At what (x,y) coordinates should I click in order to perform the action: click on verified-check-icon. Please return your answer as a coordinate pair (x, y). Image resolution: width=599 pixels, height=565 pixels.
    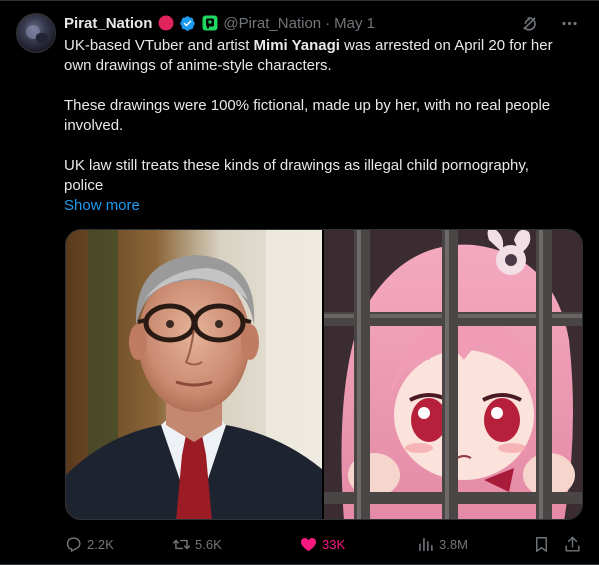
    Looking at the image, I should click on (187, 23).